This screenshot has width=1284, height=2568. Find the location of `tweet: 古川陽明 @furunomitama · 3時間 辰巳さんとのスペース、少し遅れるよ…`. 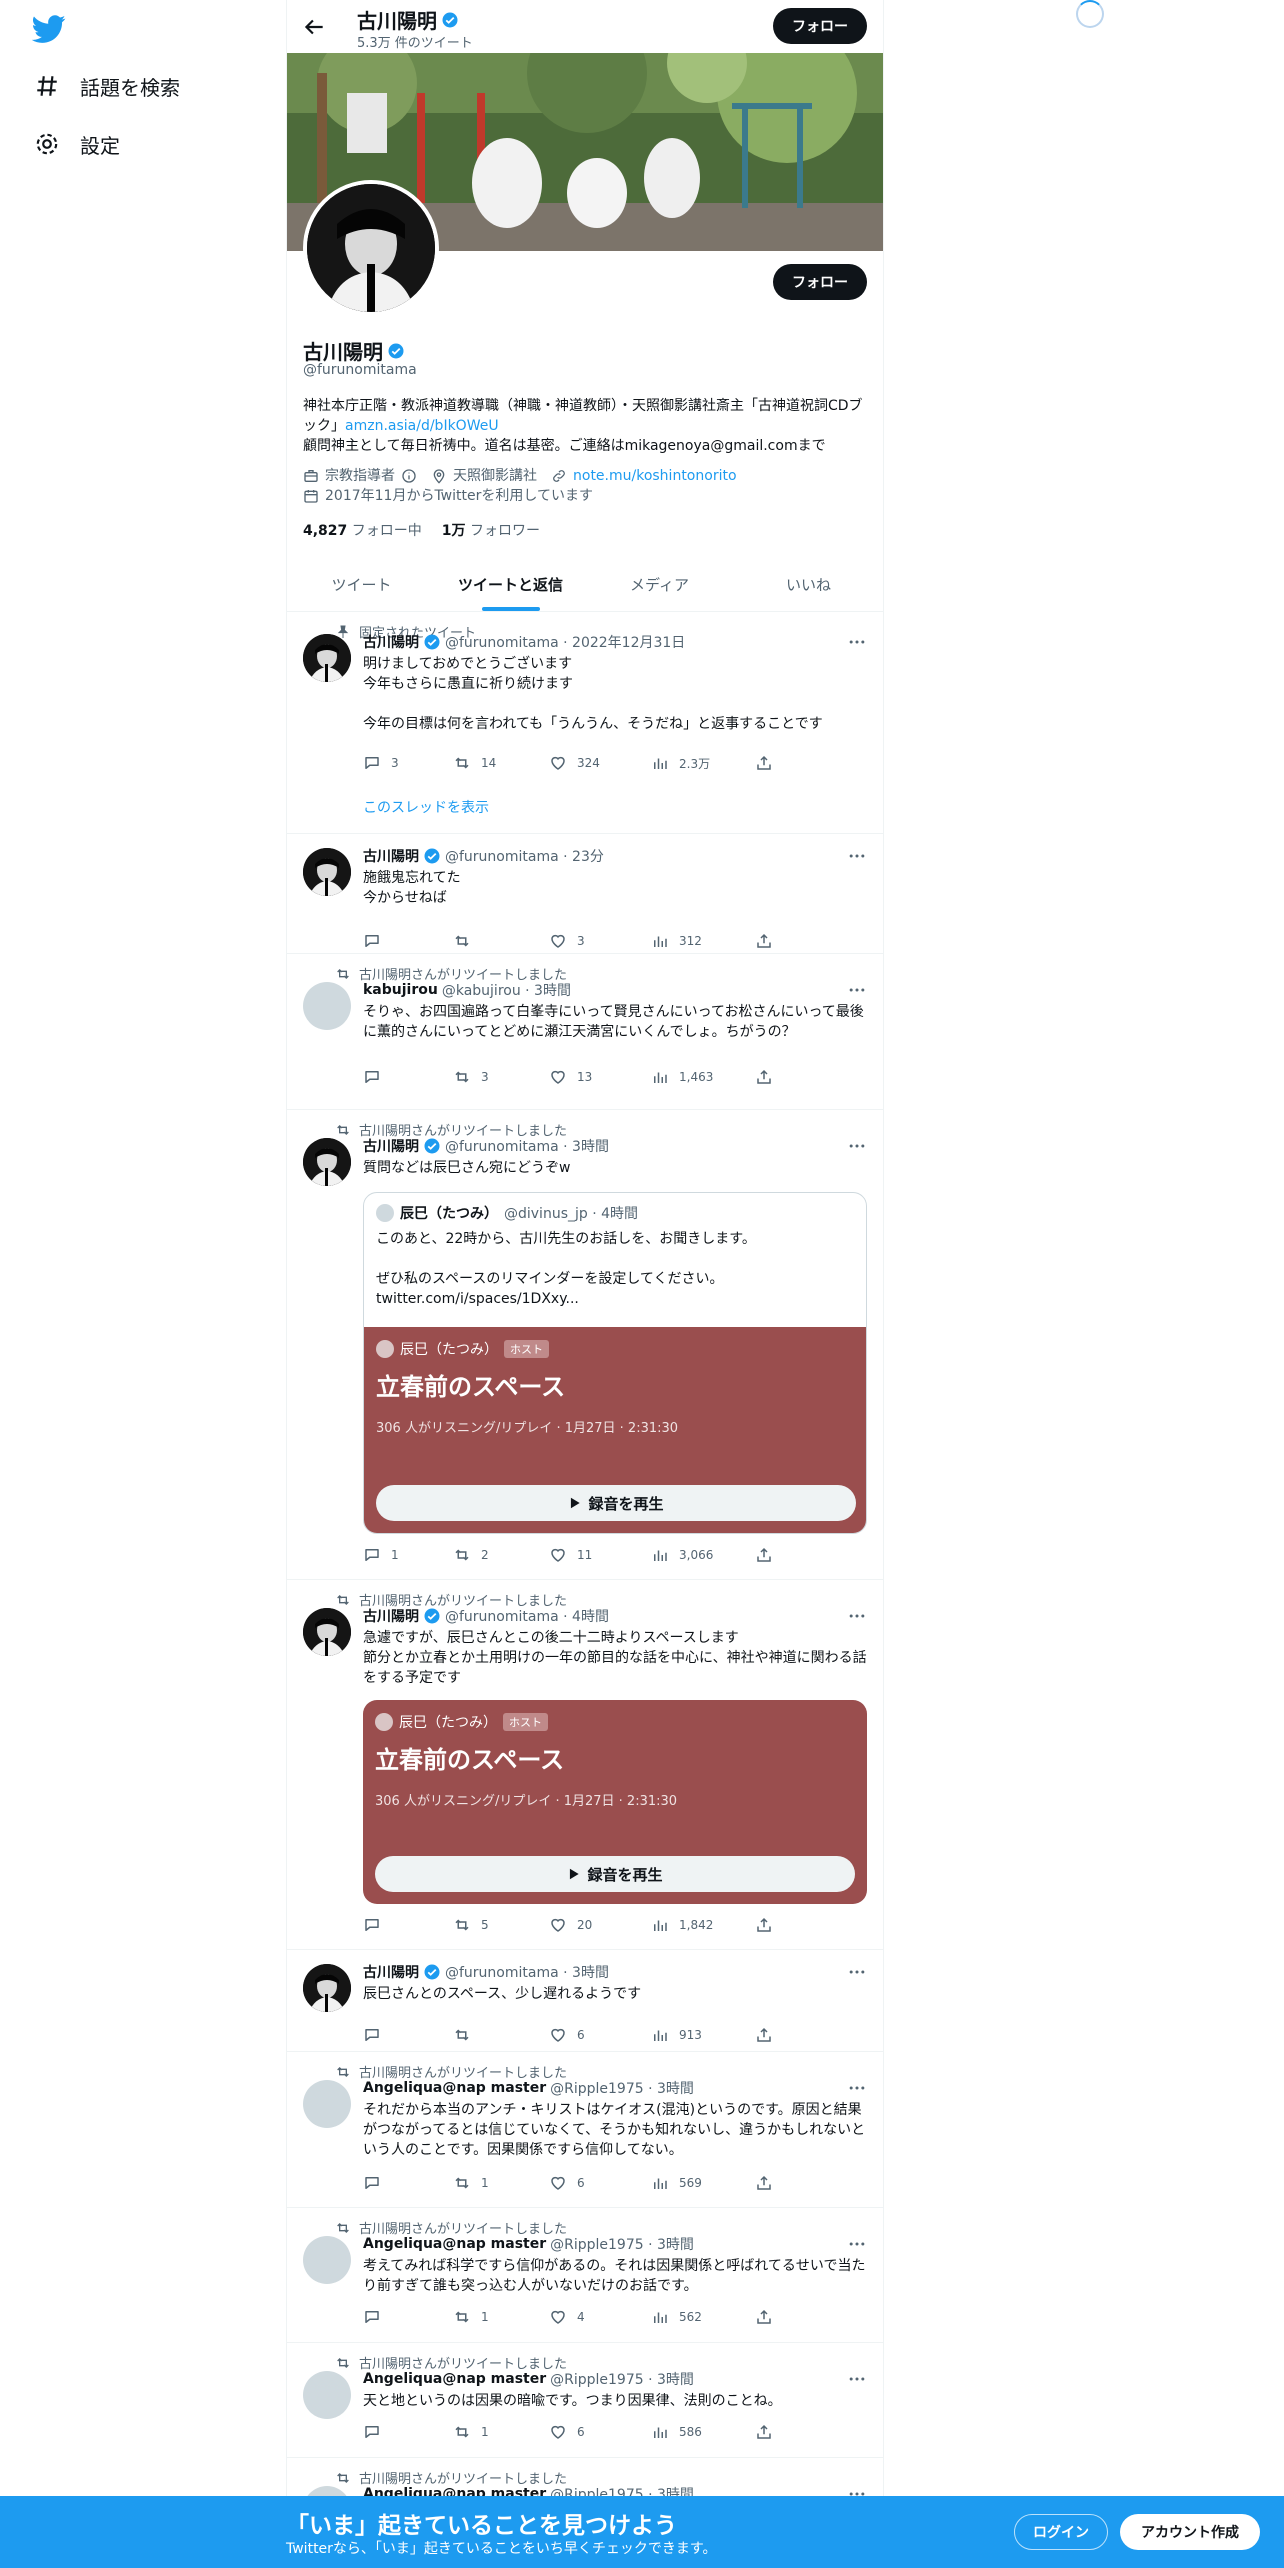

tweet: 古川陽明 @furunomitama · 3時間 辰巳さんとのスペース、少し遅れるよ… is located at coordinates (585, 2001).